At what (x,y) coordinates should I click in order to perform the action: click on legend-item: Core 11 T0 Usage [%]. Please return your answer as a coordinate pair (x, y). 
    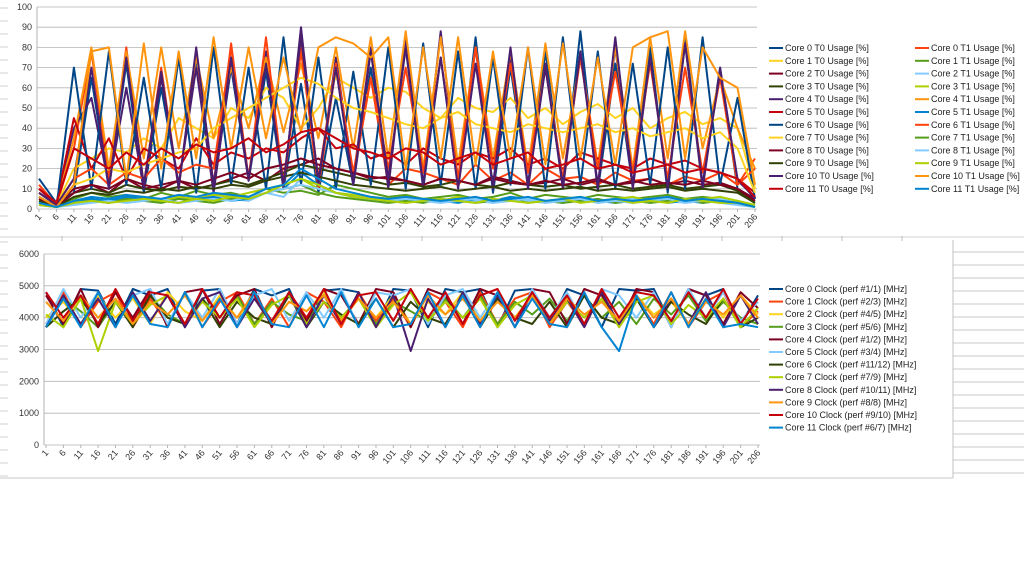
    Looking at the image, I should click on (821, 189).